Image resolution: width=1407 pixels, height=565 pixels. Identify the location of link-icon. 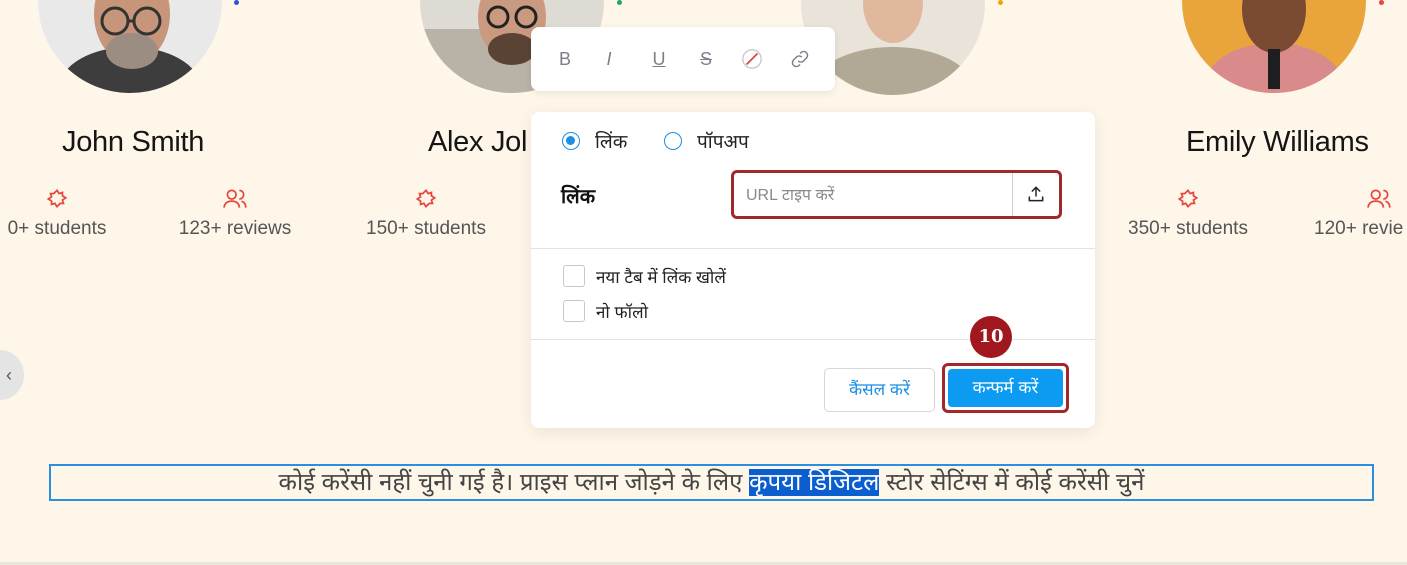
(800, 59).